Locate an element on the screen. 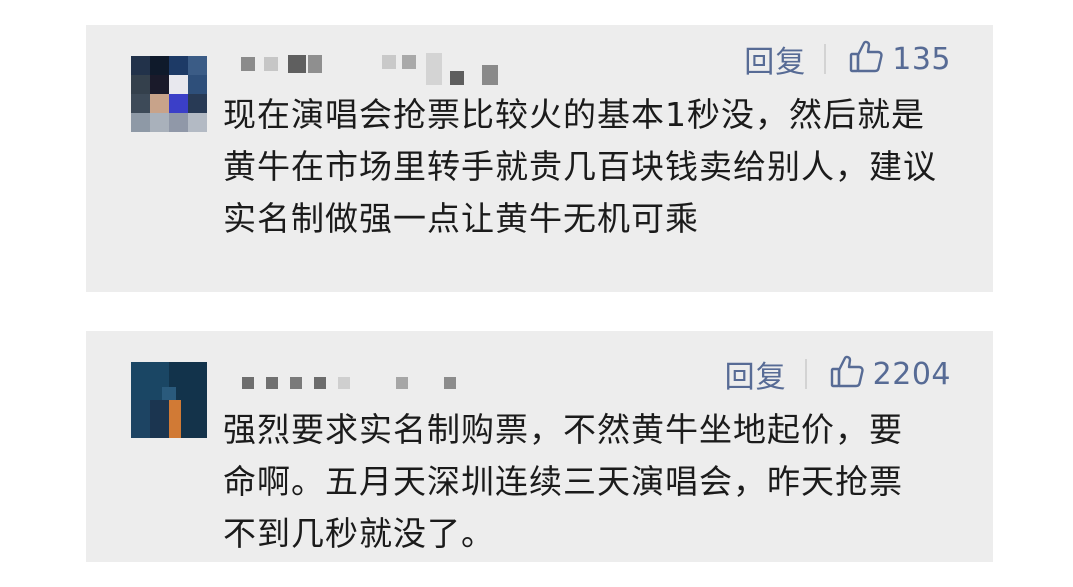 This screenshot has width=1073, height=587. comment-actions: 回复 2204 is located at coordinates (838, 374).